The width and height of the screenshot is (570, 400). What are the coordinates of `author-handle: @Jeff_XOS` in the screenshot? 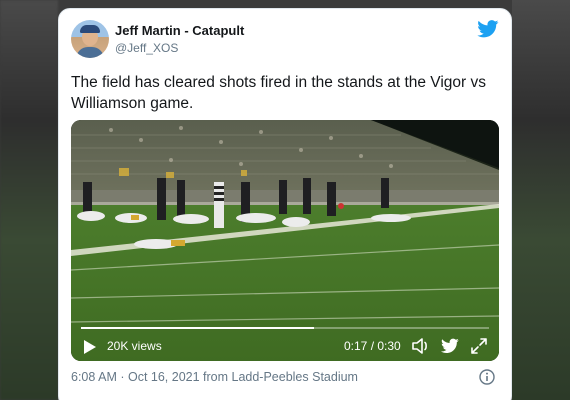 It's located at (146, 48).